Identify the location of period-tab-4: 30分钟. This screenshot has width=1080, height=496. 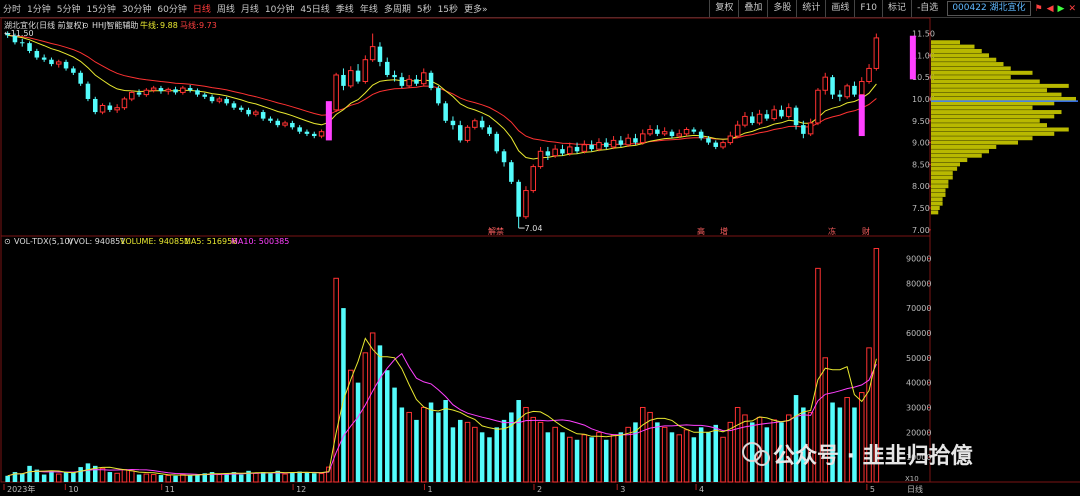
(136, 8).